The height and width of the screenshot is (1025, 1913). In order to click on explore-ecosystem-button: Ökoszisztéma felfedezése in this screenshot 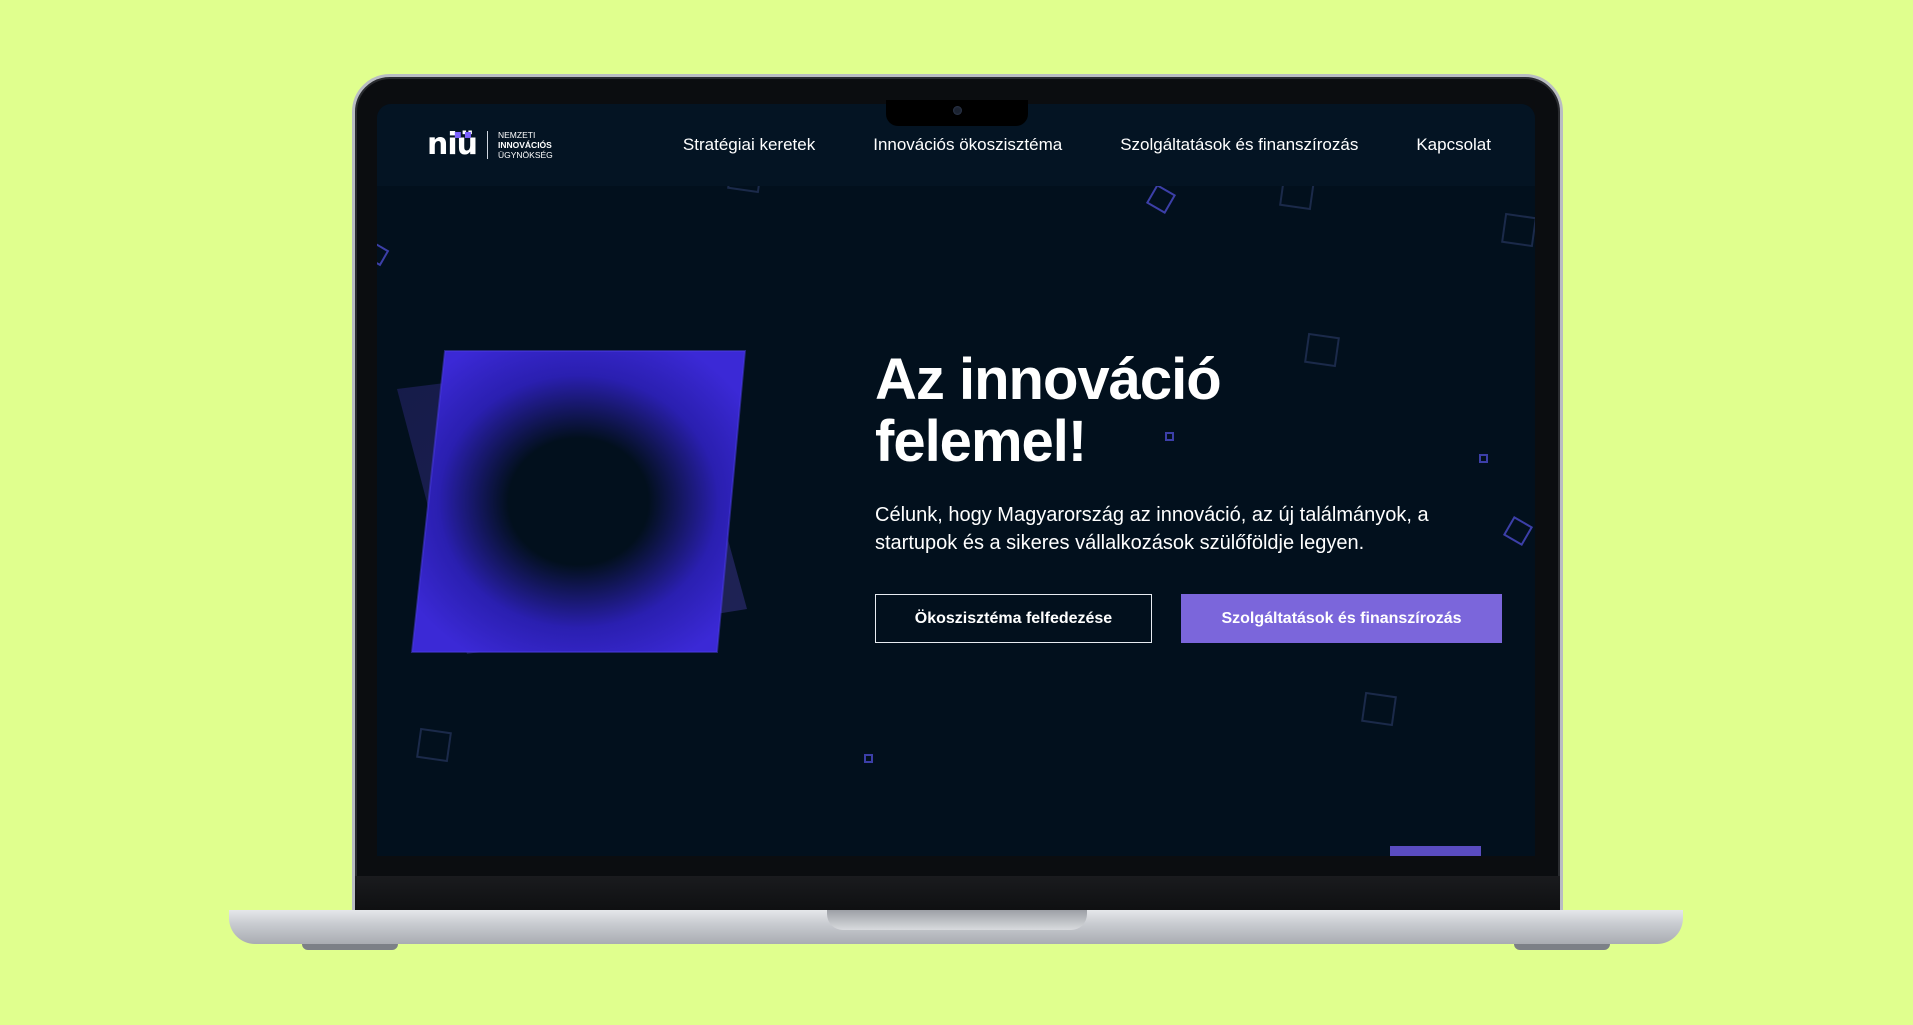, I will do `click(1013, 618)`.